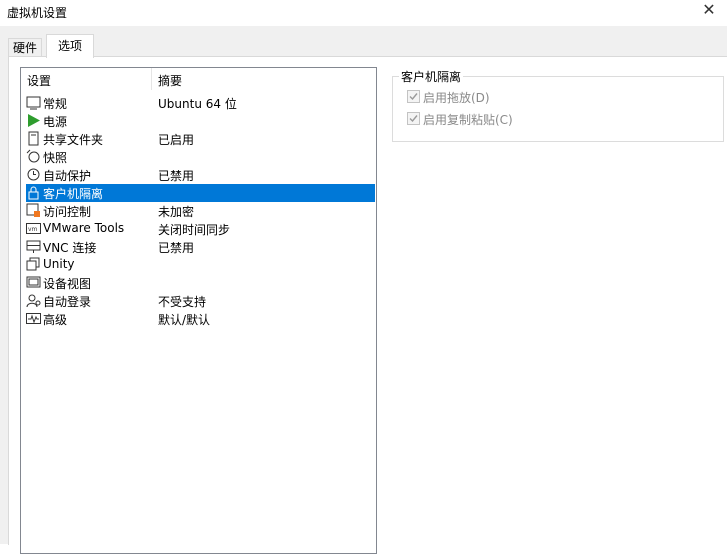 The width and height of the screenshot is (727, 554). I want to click on column-header-settings: 设置, so click(86, 79).